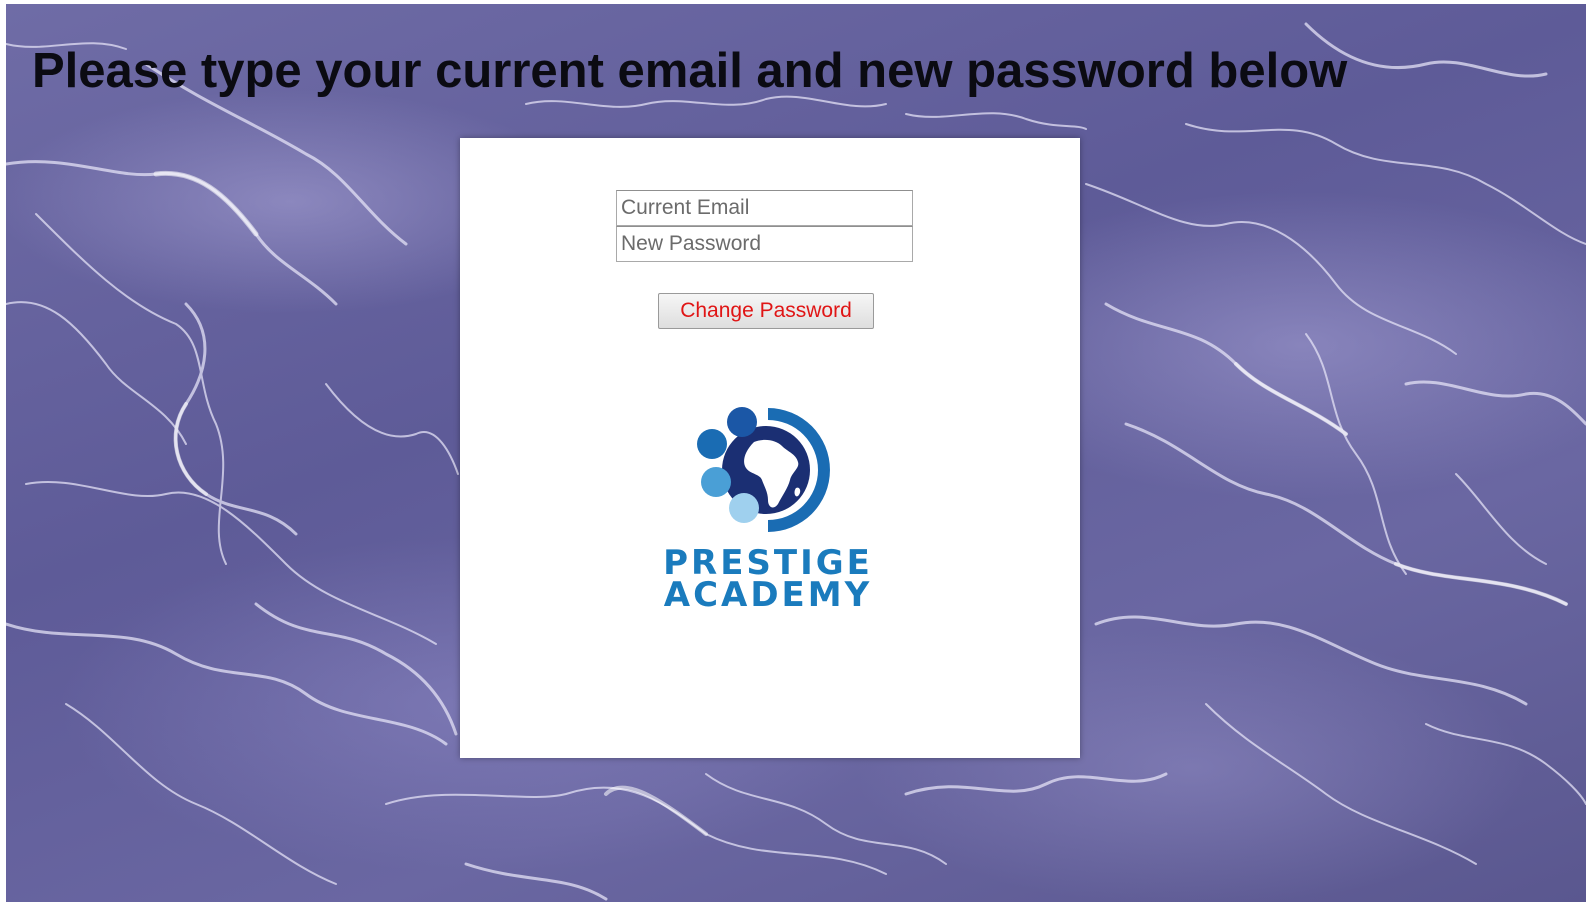 The width and height of the screenshot is (1586, 912). I want to click on prestige-academy-logo: PRESTIGE ACADEMY, so click(768, 506).